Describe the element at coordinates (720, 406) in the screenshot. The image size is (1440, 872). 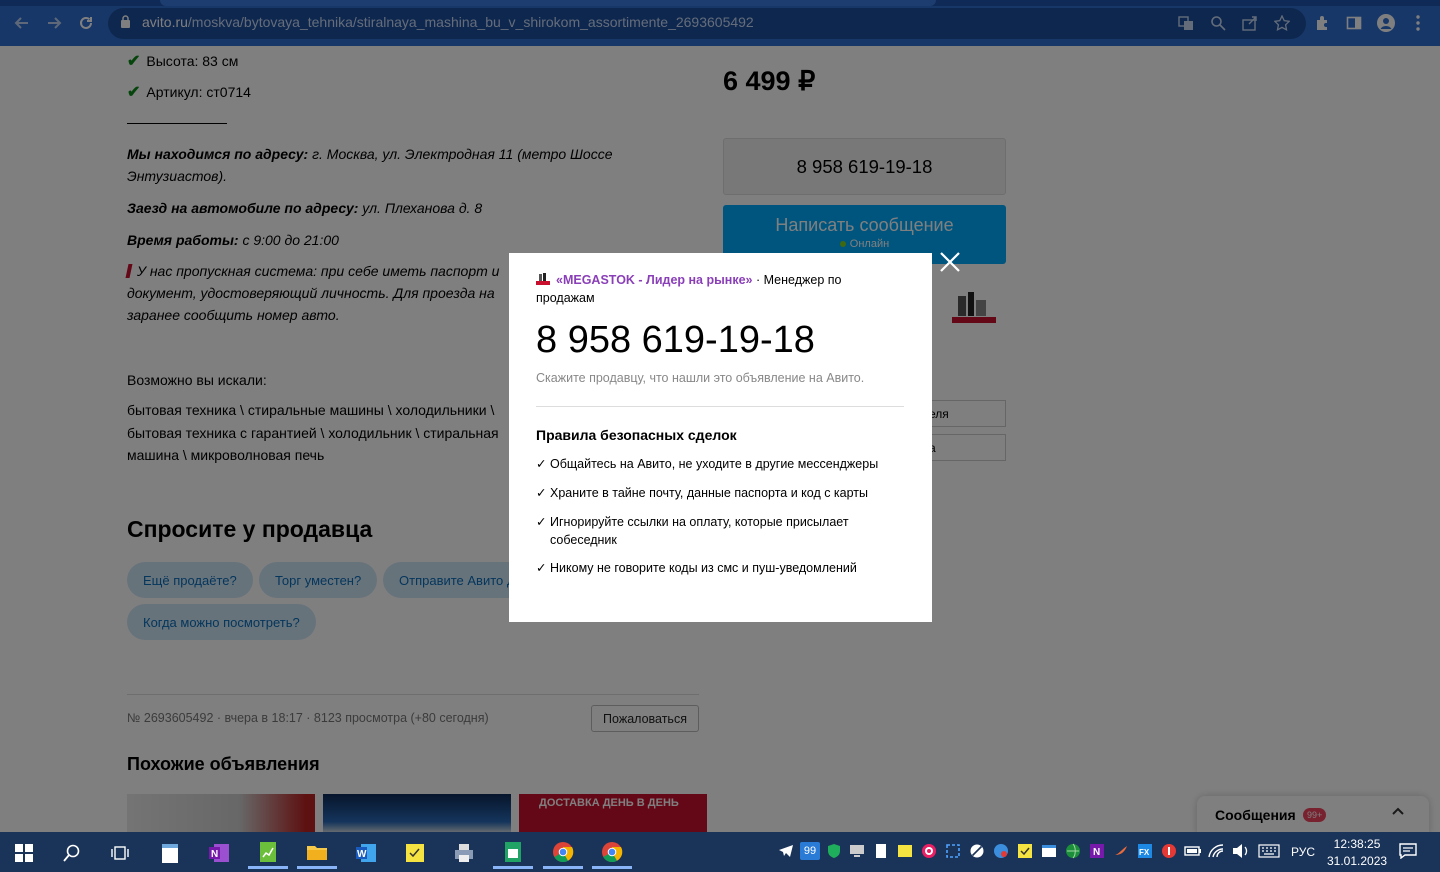
I see `modal-divider` at that location.